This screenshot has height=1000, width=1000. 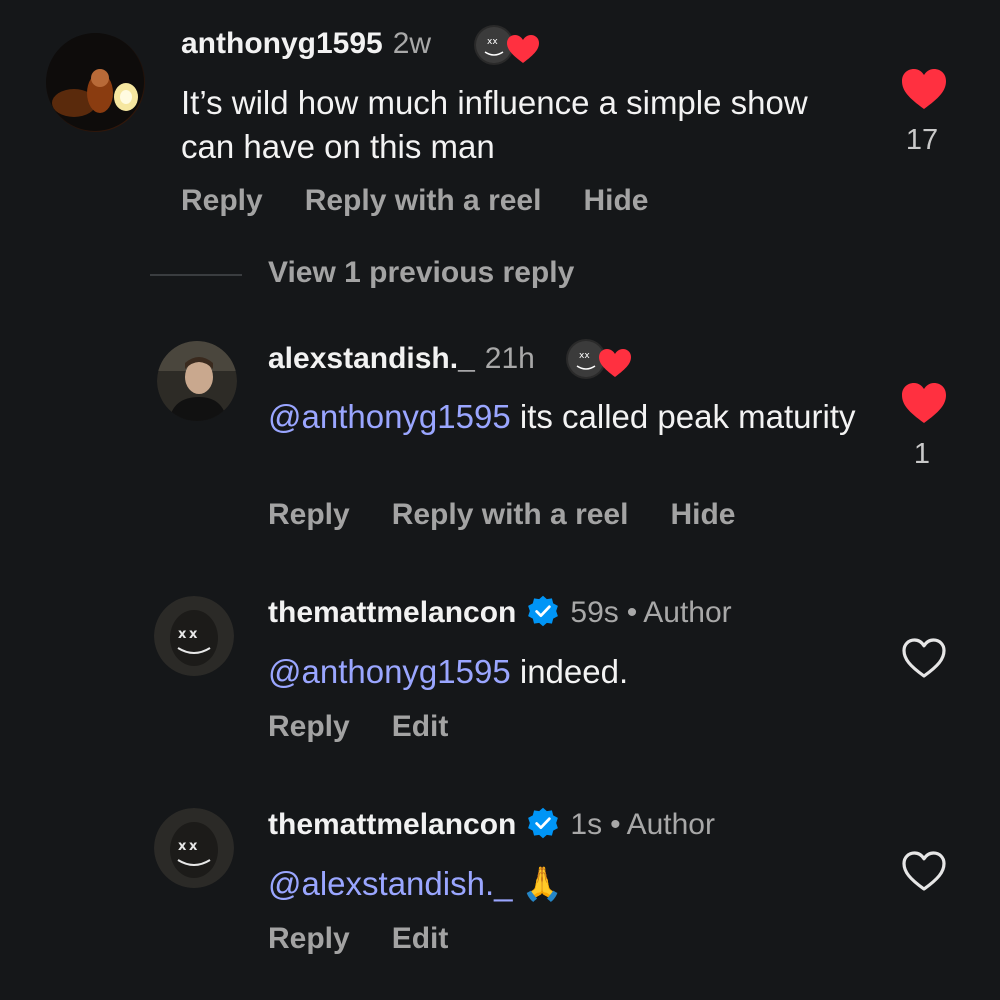 What do you see at coordinates (586, 824) in the screenshot?
I see `comment-time: 1s` at bounding box center [586, 824].